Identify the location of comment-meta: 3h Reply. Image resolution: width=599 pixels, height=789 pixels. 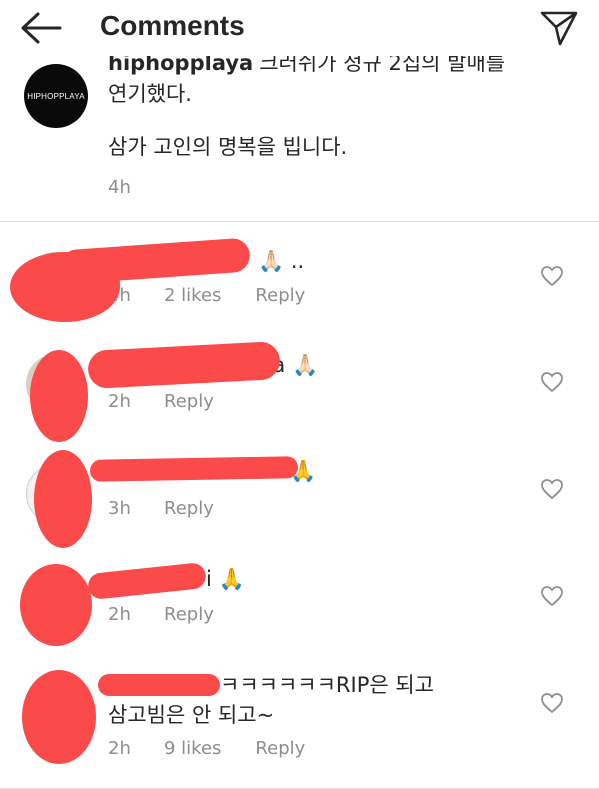
(161, 508).